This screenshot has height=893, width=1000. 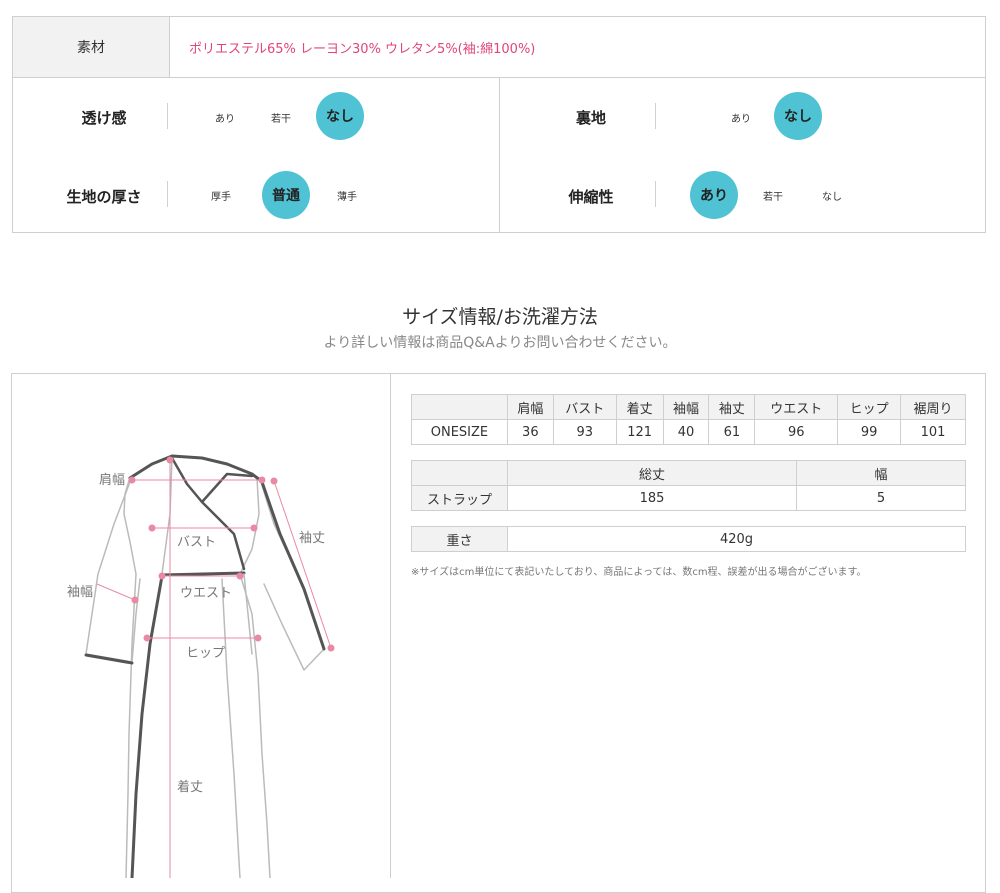 I want to click on collar-back, so click(x=195, y=468).